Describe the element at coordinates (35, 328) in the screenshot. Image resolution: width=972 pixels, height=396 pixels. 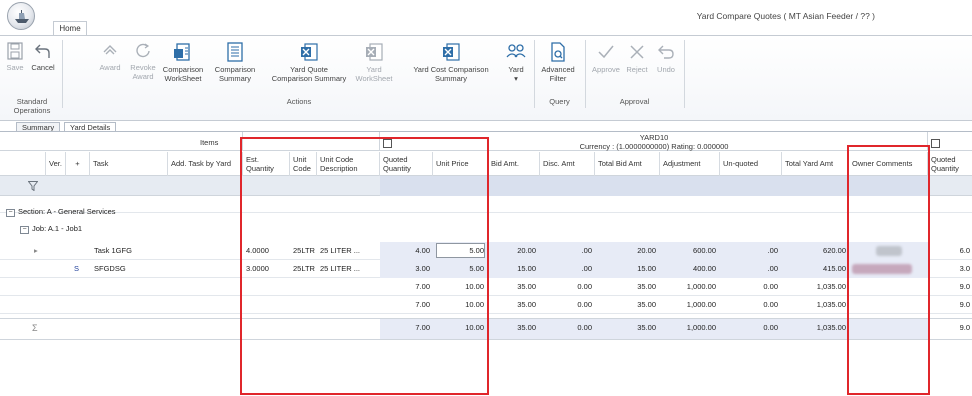
I see `sum-icon: Σ` at that location.